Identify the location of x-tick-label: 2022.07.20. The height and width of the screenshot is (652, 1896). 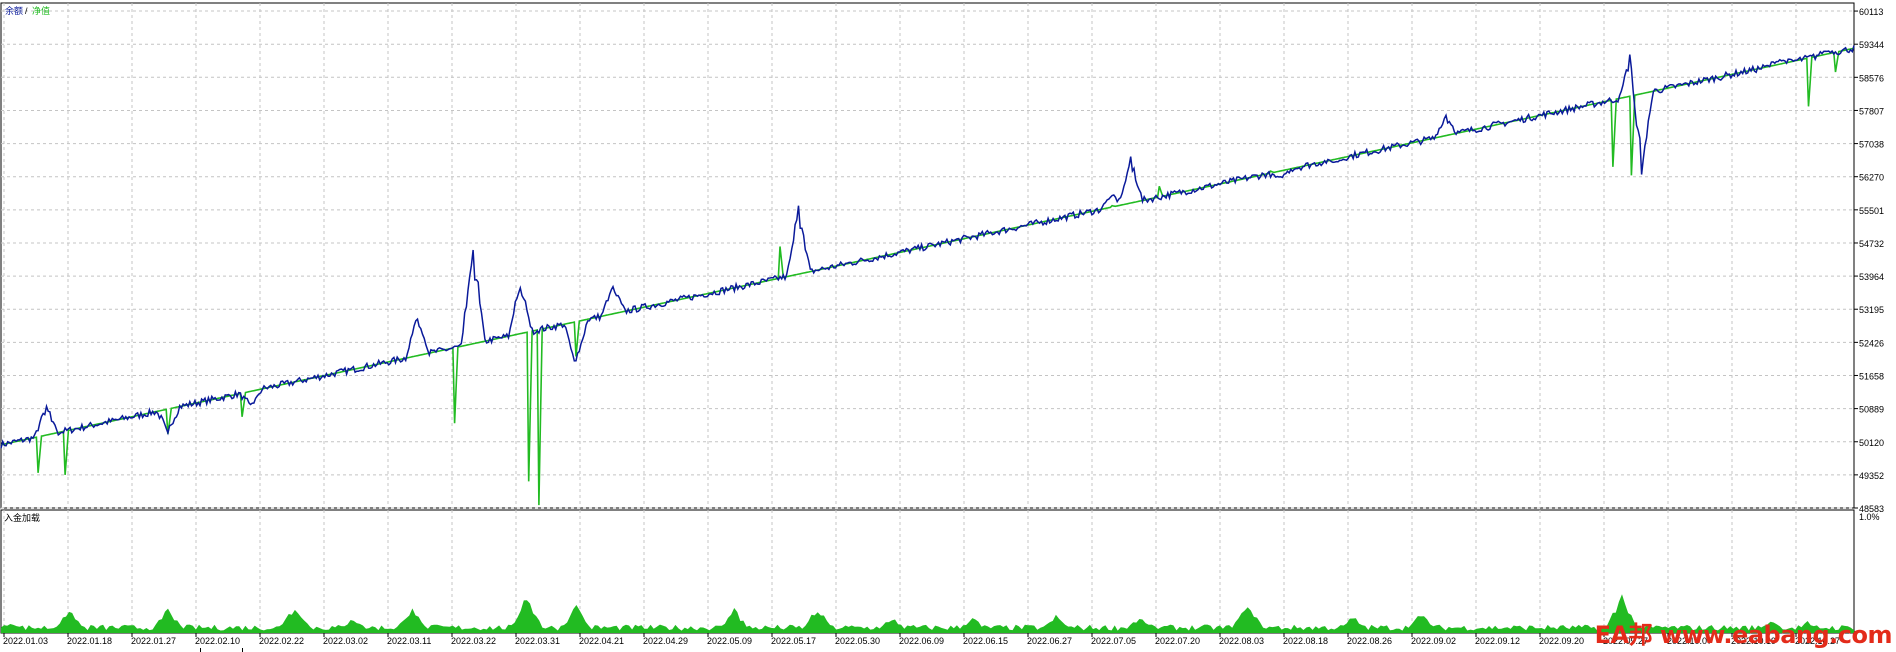
(1177, 641).